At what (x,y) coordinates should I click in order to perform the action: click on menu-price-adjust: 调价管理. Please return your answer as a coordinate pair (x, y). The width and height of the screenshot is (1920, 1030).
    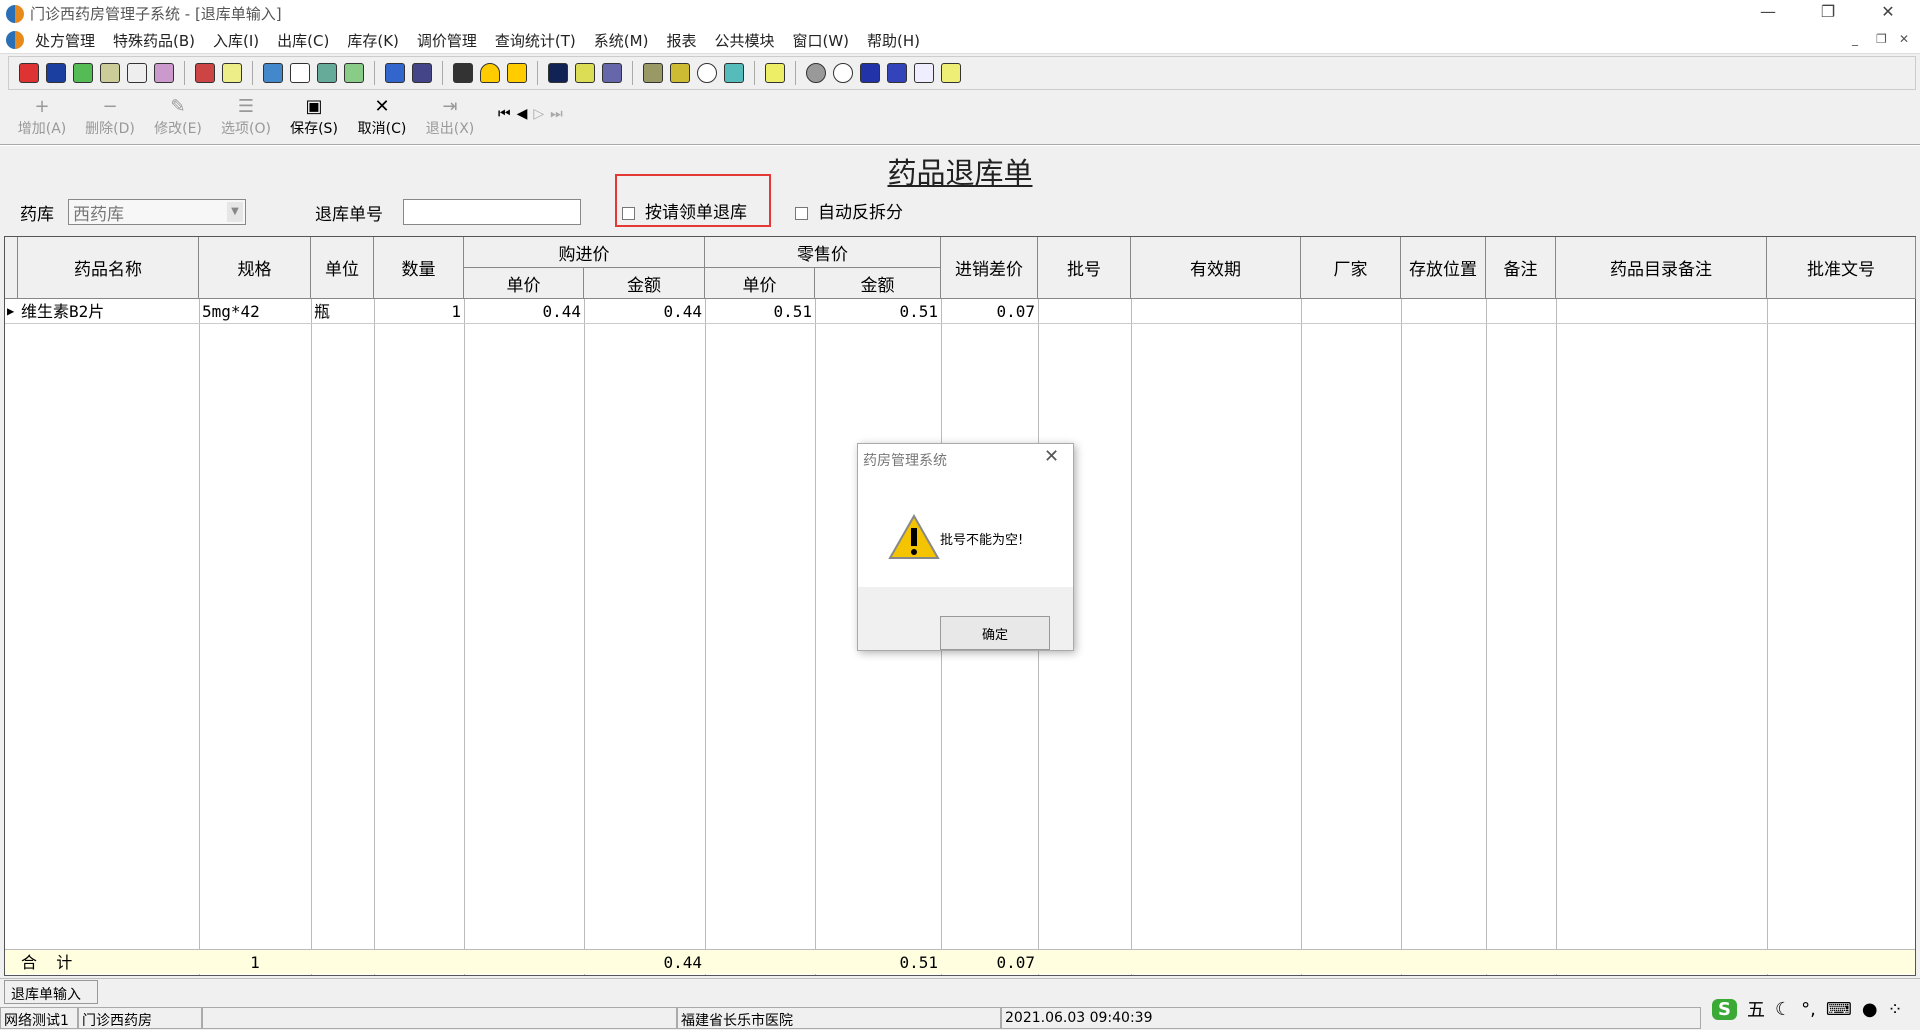
    Looking at the image, I should click on (447, 40).